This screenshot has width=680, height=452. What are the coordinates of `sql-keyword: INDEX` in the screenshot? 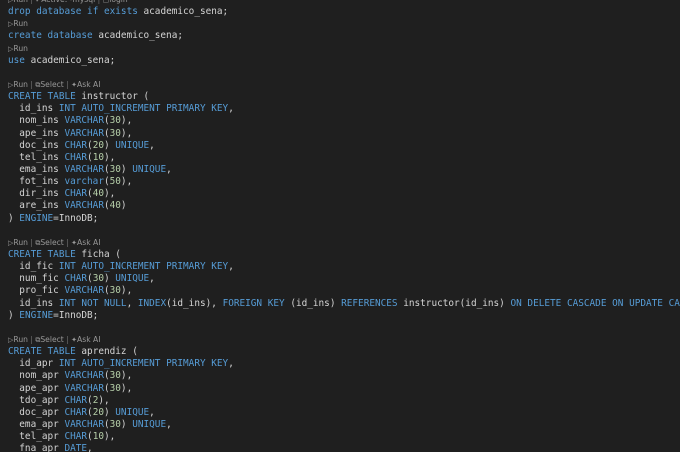 It's located at (152, 303).